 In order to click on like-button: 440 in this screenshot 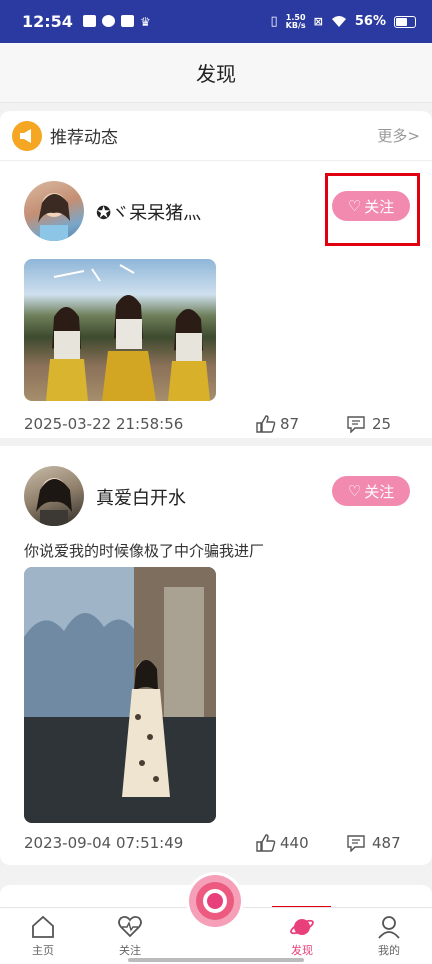, I will do `click(282, 843)`.